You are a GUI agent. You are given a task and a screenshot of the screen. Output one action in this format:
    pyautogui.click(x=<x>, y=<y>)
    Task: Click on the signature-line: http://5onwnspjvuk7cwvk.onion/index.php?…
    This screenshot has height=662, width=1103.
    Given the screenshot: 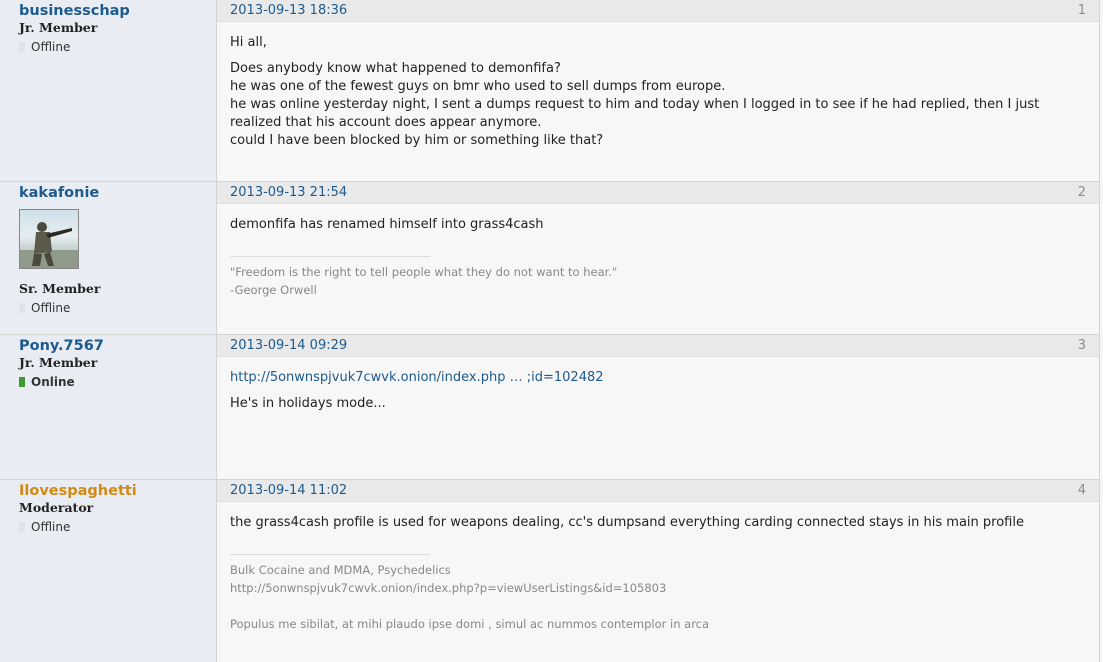 What is the action you would take?
    pyautogui.click(x=448, y=588)
    